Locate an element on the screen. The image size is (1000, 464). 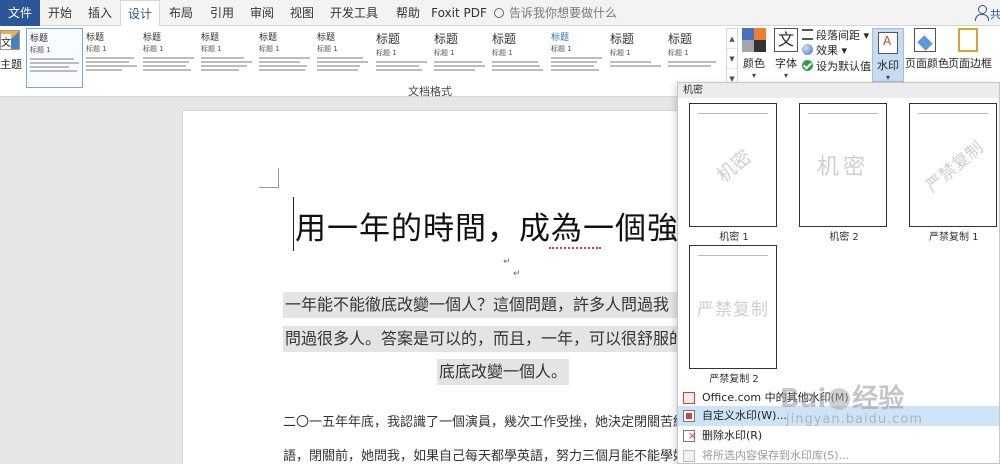
watermark-option-confidential-1: 机密 机密 1 is located at coordinates (734, 173).